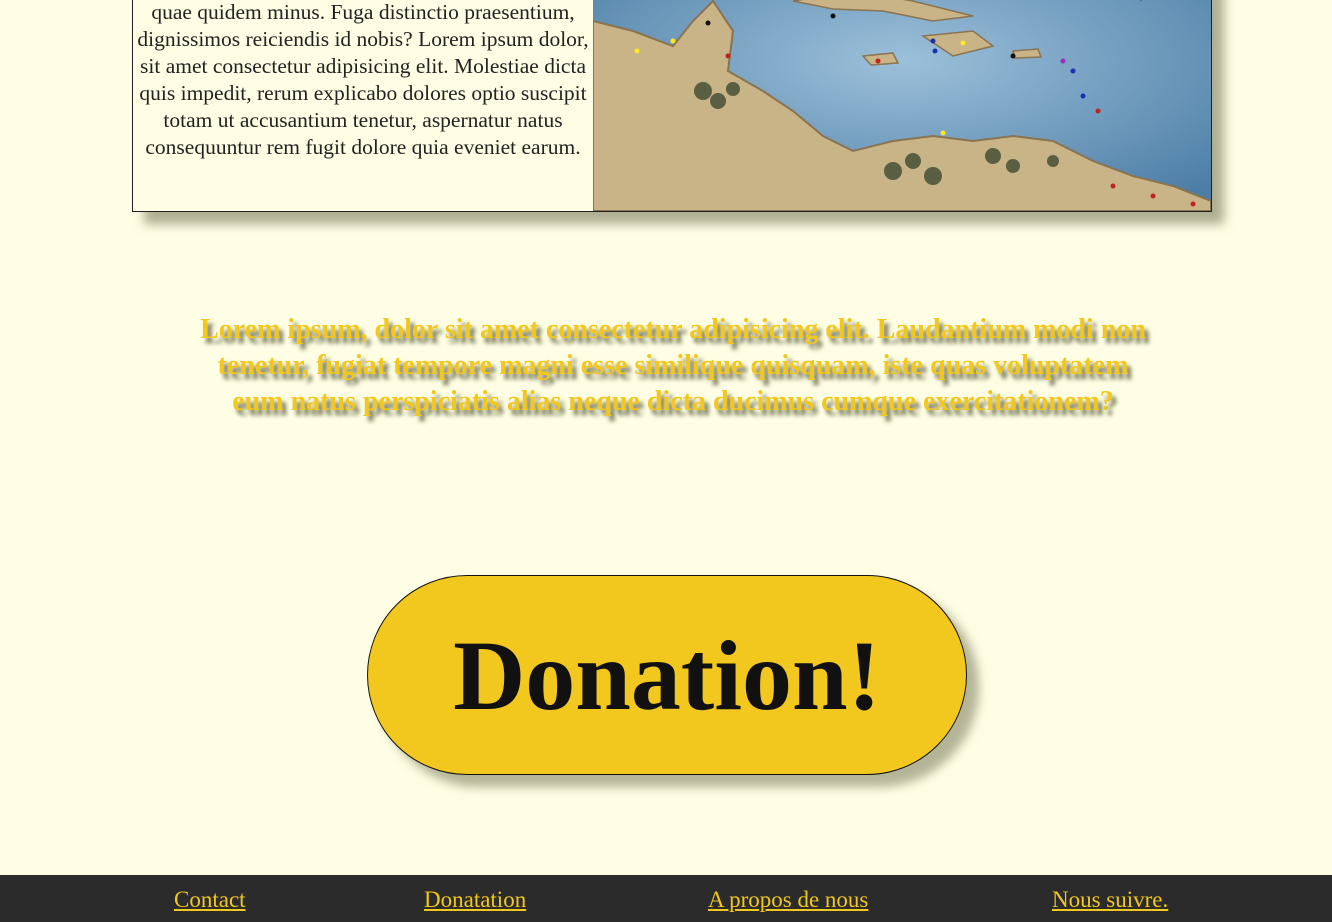  What do you see at coordinates (788, 900) in the screenshot?
I see `footer-link-about: A propos de nous` at bounding box center [788, 900].